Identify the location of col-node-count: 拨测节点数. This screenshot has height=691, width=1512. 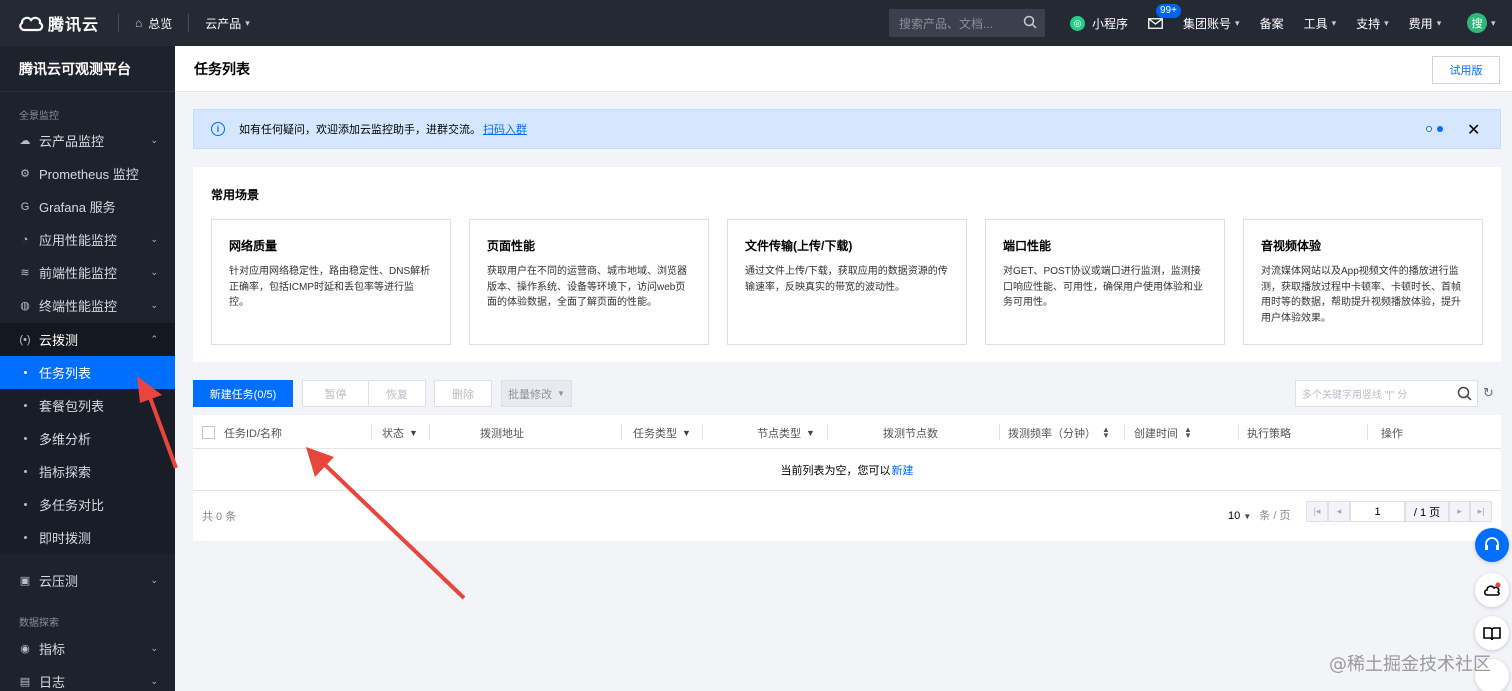
(910, 433).